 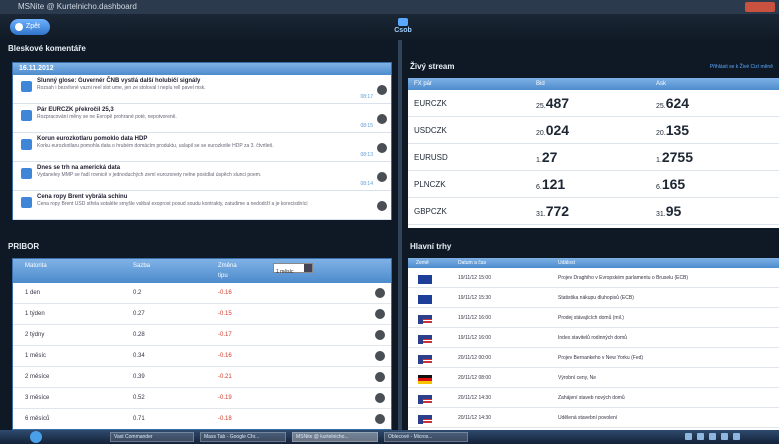 What do you see at coordinates (202, 419) in the screenshot?
I see `table-row: 6 měsíců 0.71 -0.18` at bounding box center [202, 419].